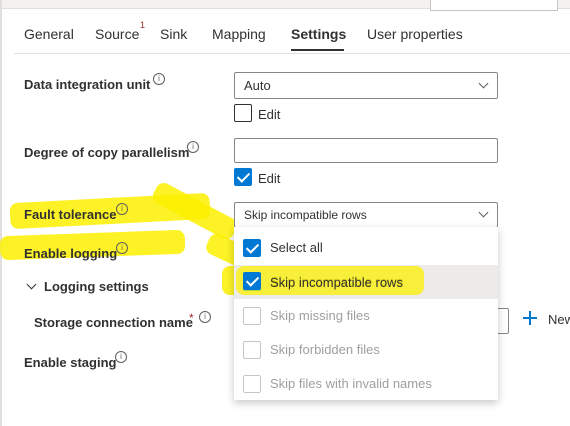  What do you see at coordinates (257, 85) in the screenshot?
I see `data-integration-unit-value: Auto` at bounding box center [257, 85].